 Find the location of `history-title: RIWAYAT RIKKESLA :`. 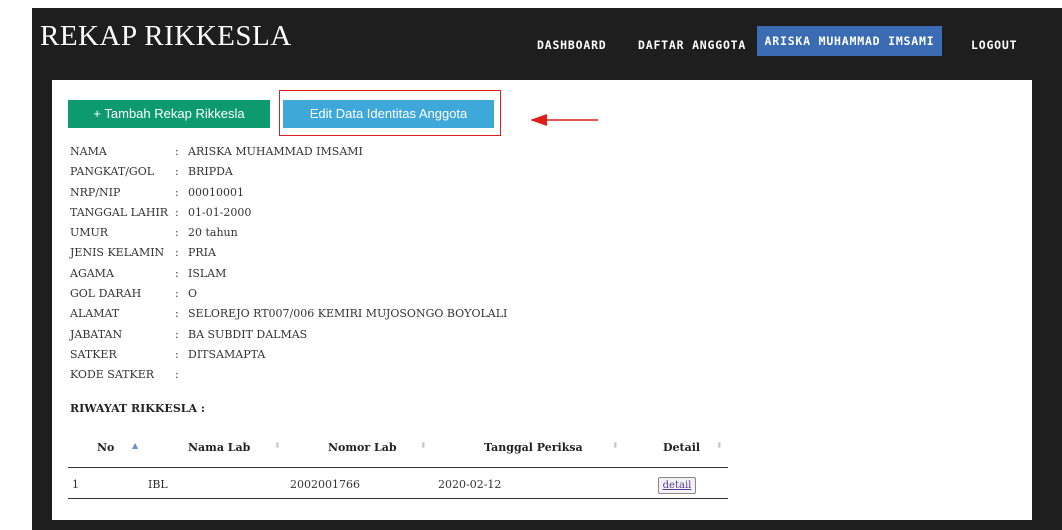

history-title: RIWAYAT RIKKESLA : is located at coordinates (137, 408).